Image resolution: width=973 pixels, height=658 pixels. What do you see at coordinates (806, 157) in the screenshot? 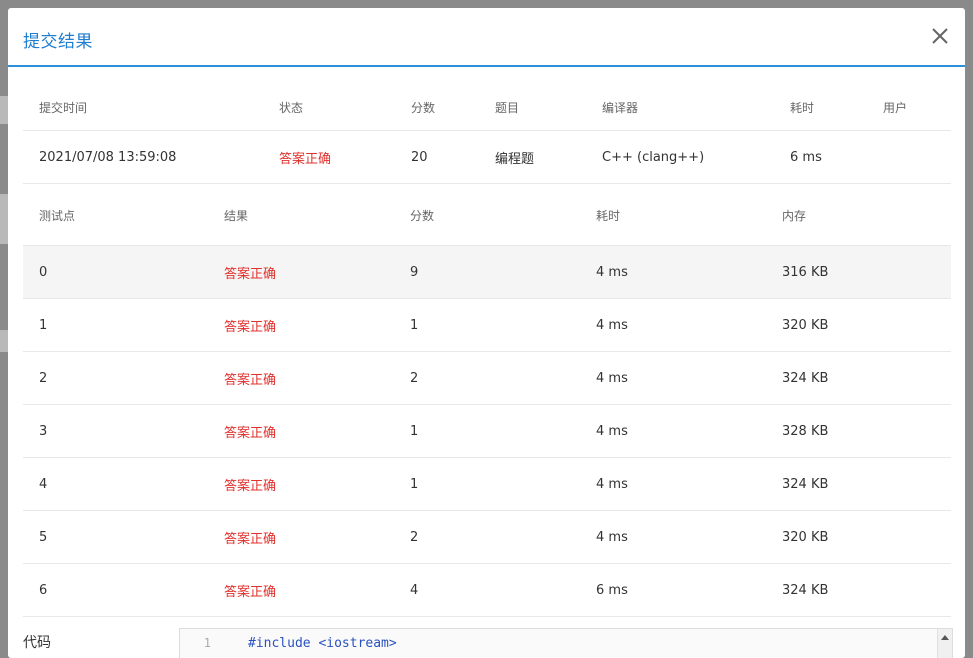
I see `time-used: 6 ms` at bounding box center [806, 157].